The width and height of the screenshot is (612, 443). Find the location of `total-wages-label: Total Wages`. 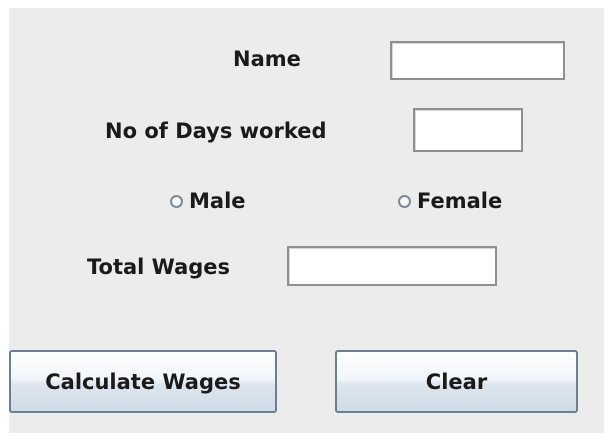

total-wages-label: Total Wages is located at coordinates (159, 267).